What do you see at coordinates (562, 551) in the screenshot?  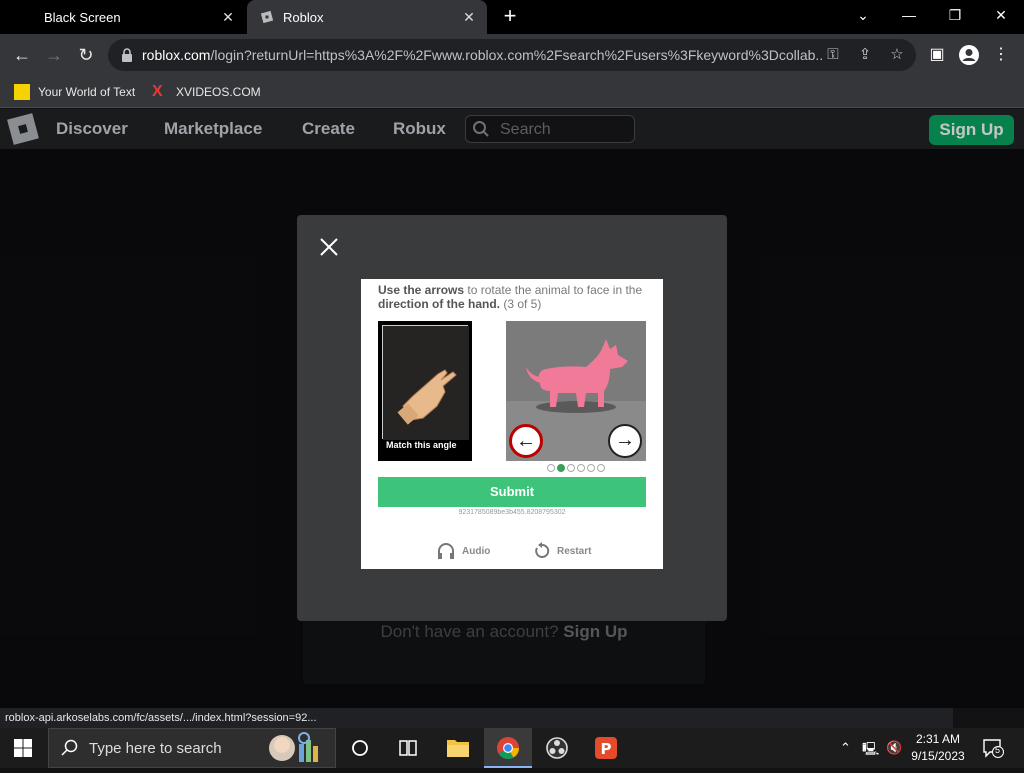 I see `restart-button: Restart` at bounding box center [562, 551].